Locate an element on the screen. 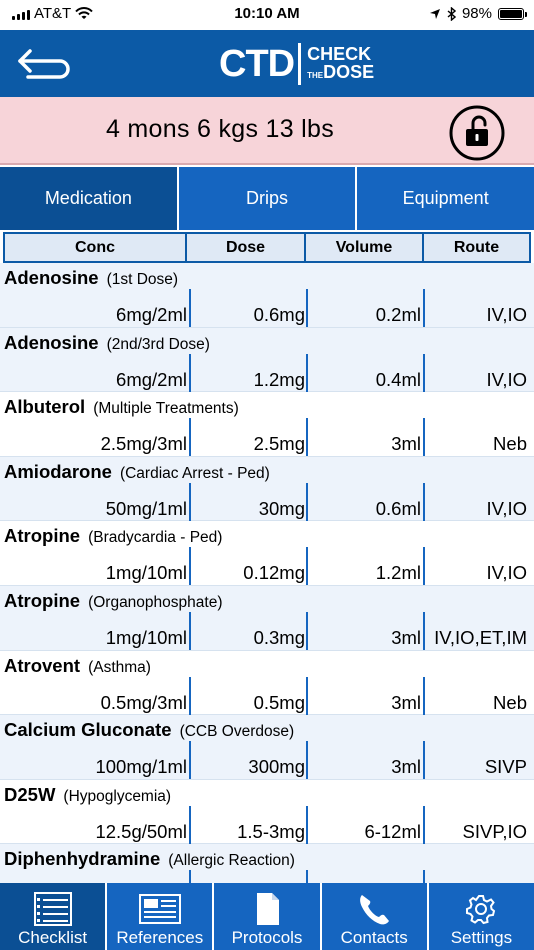 The height and width of the screenshot is (950, 534). medication-volume: 6-12ml is located at coordinates (392, 831).